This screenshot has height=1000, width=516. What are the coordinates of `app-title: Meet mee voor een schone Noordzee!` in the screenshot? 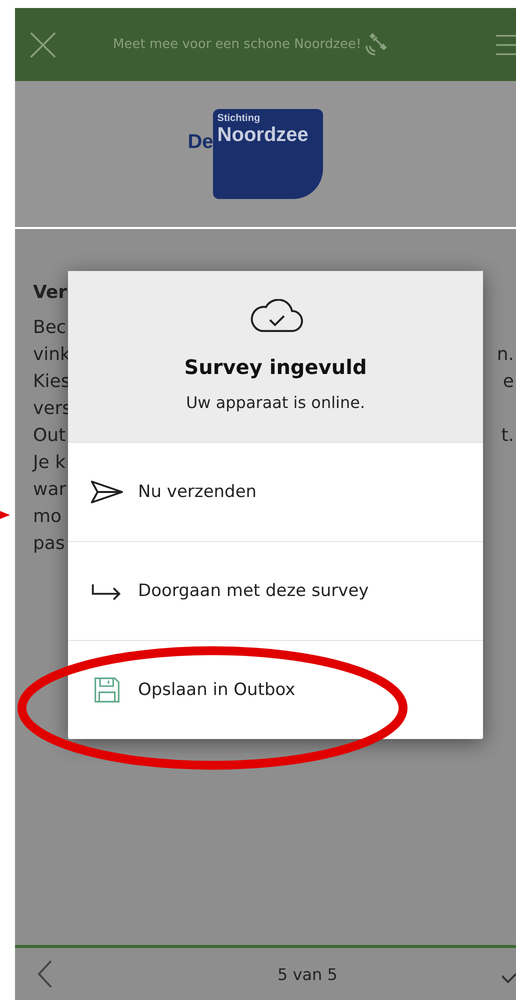 It's located at (237, 44).